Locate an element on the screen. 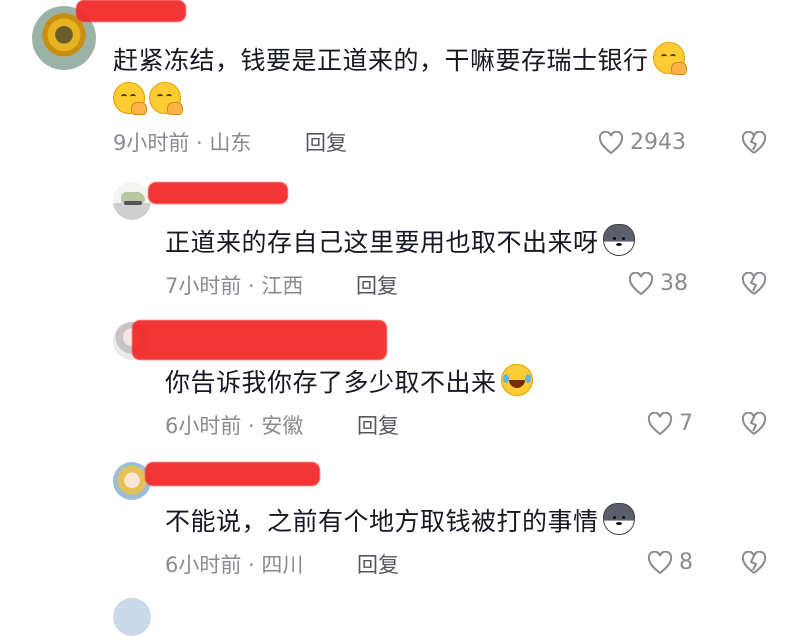 The image size is (800, 636). reply-text: 你告诉我你存了多少取不出来 is located at coordinates (349, 383).